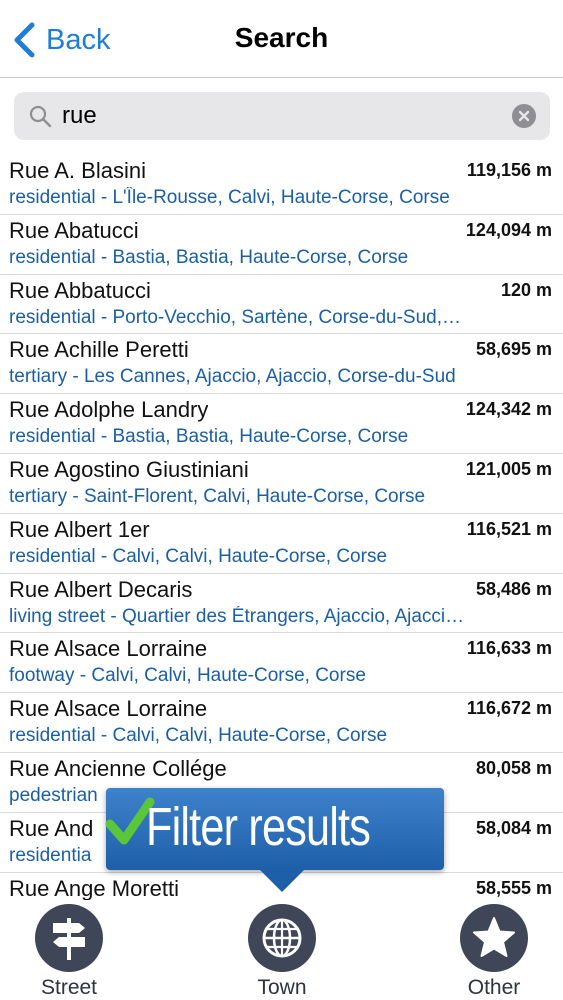 The width and height of the screenshot is (563, 1000). I want to click on result-distance: 124,342 m, so click(508, 409).